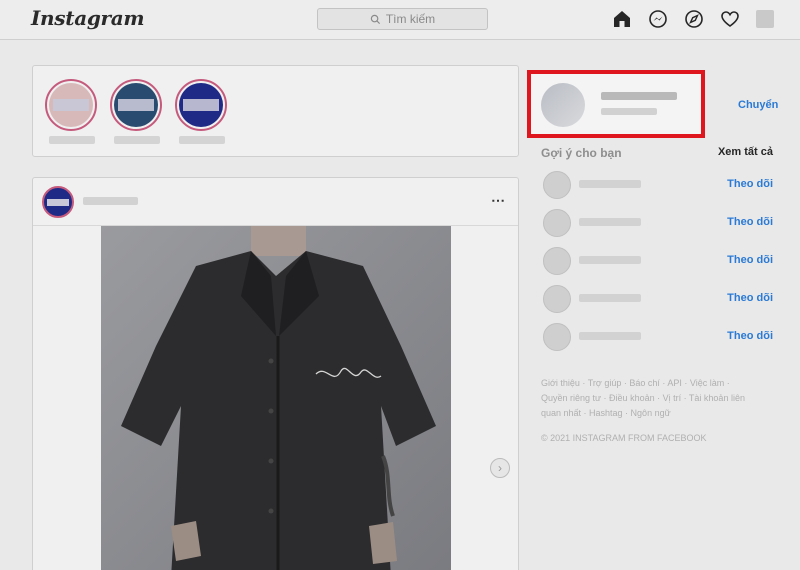  I want to click on switch-account-link: Chuyển, so click(758, 105).